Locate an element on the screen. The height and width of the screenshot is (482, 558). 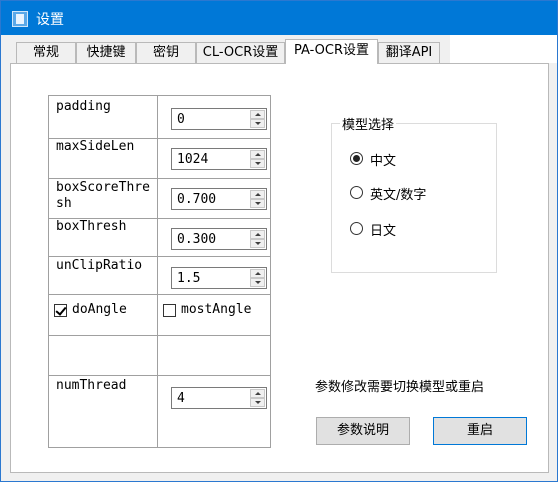
numthread-value: 4 is located at coordinates (181, 398).